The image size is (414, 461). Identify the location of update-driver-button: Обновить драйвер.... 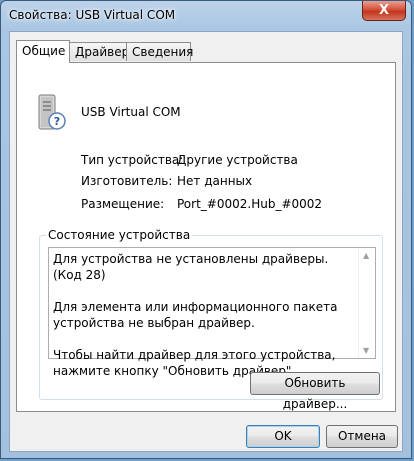
(315, 391).